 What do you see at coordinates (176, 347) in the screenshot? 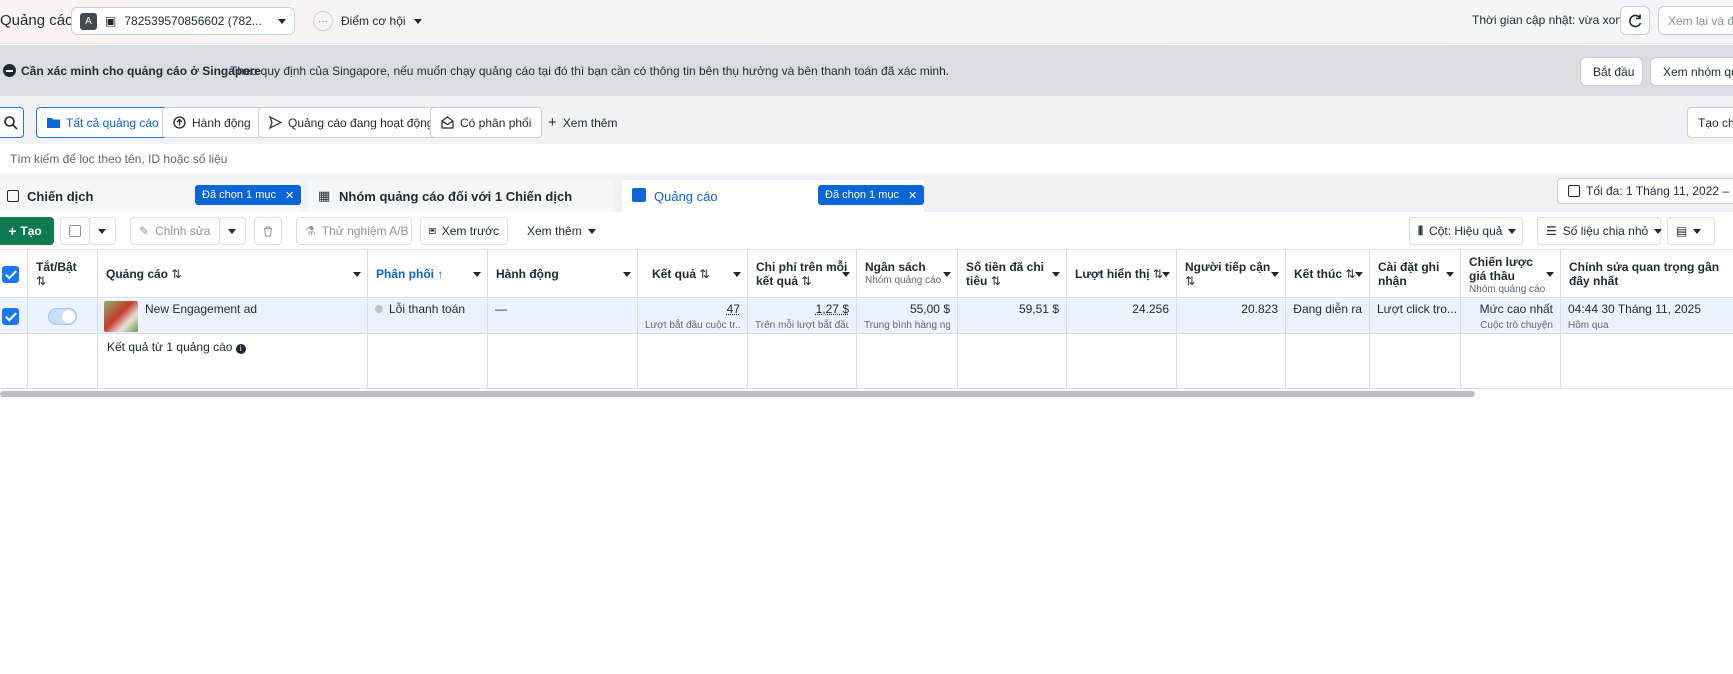
I see `summary-label: Kết quả từ 1 quảng cáo i` at bounding box center [176, 347].